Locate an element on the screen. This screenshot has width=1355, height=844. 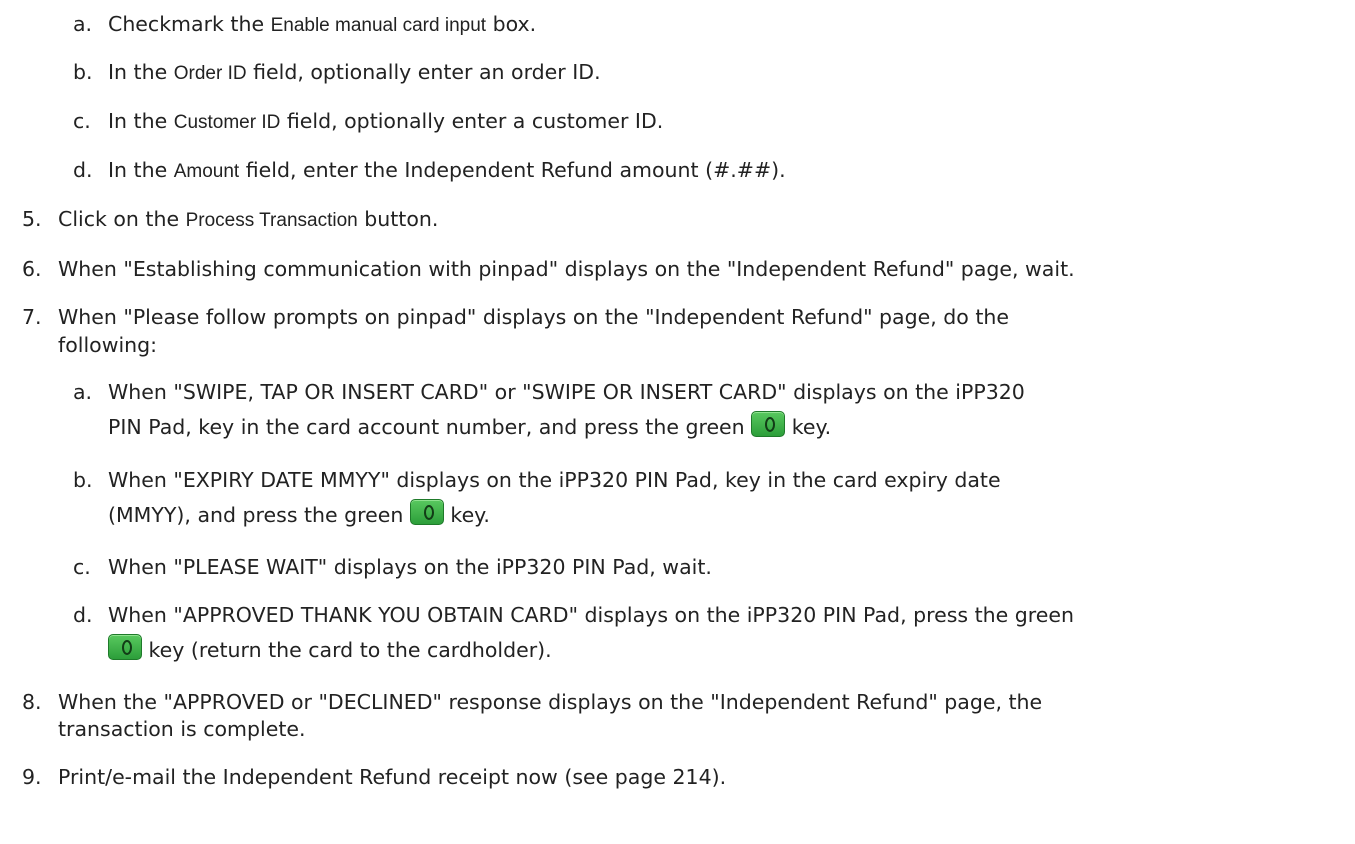
ui-term: Amount is located at coordinates (206, 171).